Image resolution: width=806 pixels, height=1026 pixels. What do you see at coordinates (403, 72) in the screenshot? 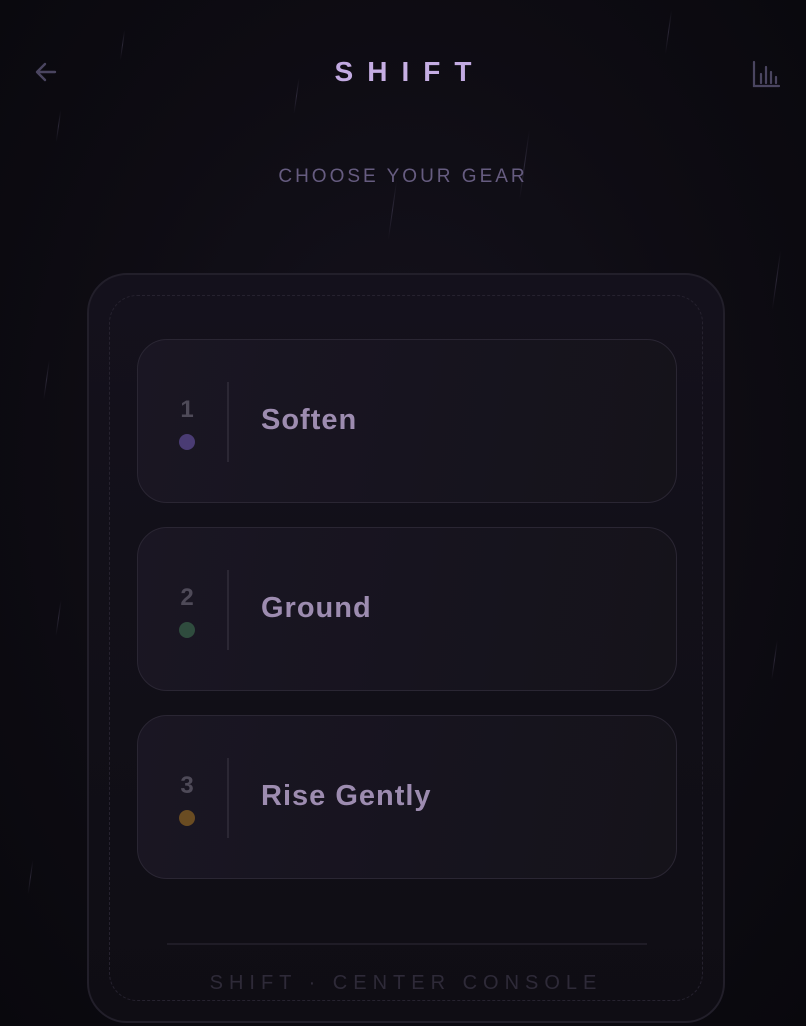
I see `app-title: SHIFT` at bounding box center [403, 72].